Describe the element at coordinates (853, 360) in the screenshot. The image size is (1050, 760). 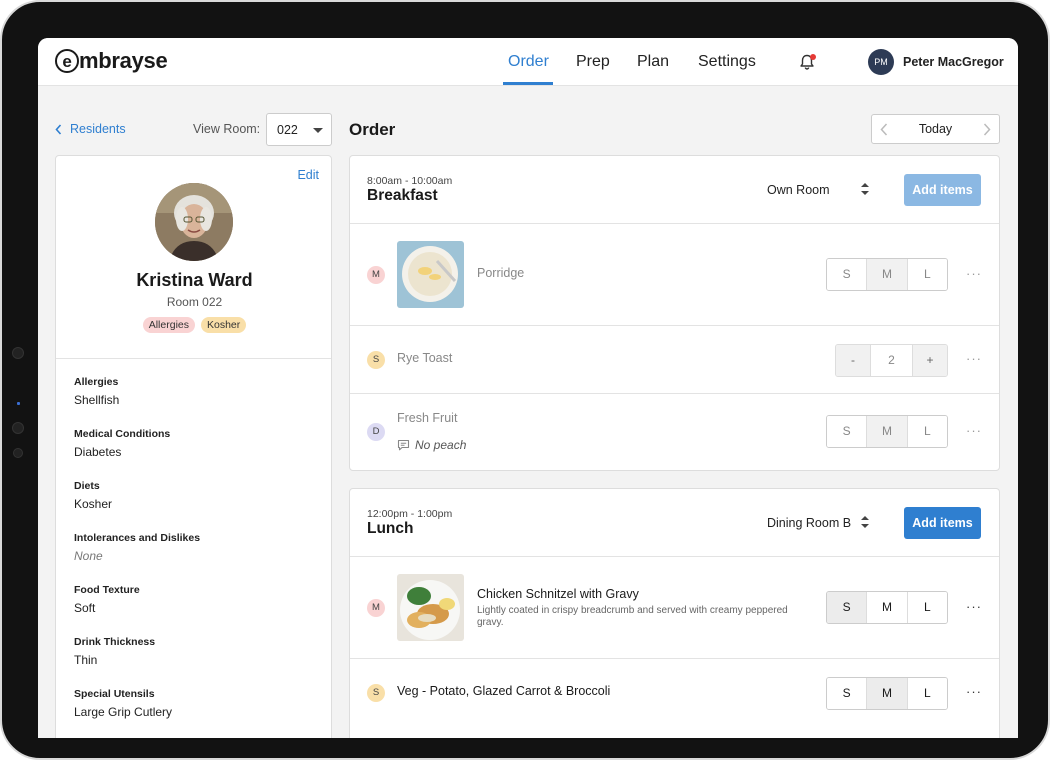
I see `decrement-button: -` at that location.